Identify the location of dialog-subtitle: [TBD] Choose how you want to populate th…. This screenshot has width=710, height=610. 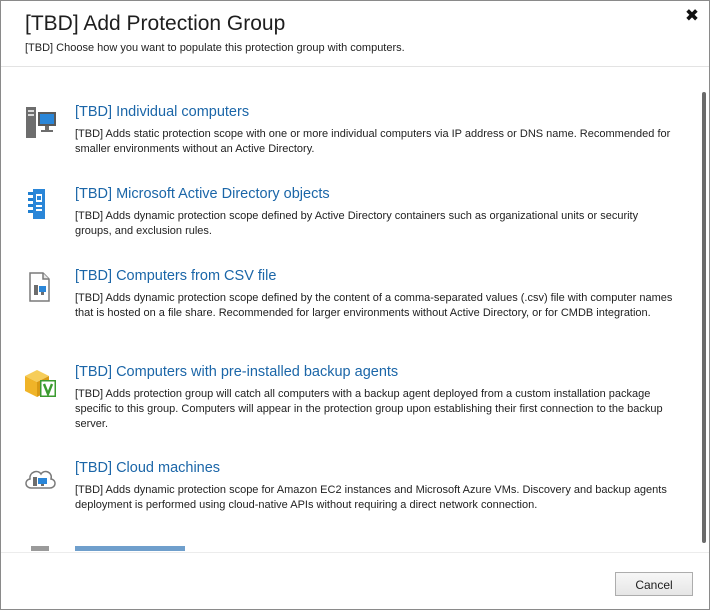
(215, 48).